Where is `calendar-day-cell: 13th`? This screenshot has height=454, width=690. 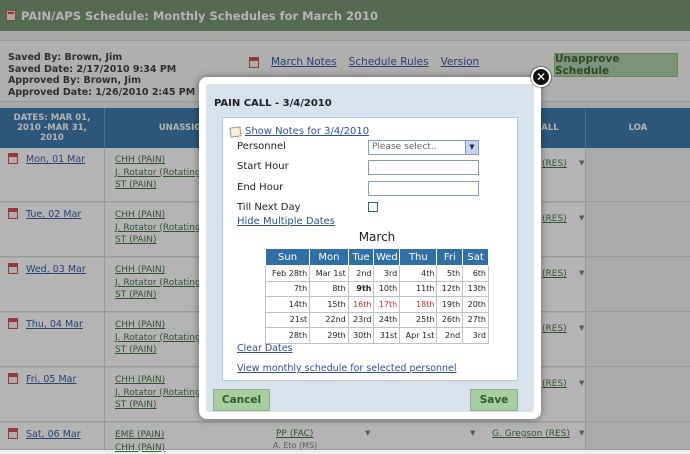
calendar-day-cell: 13th is located at coordinates (476, 289).